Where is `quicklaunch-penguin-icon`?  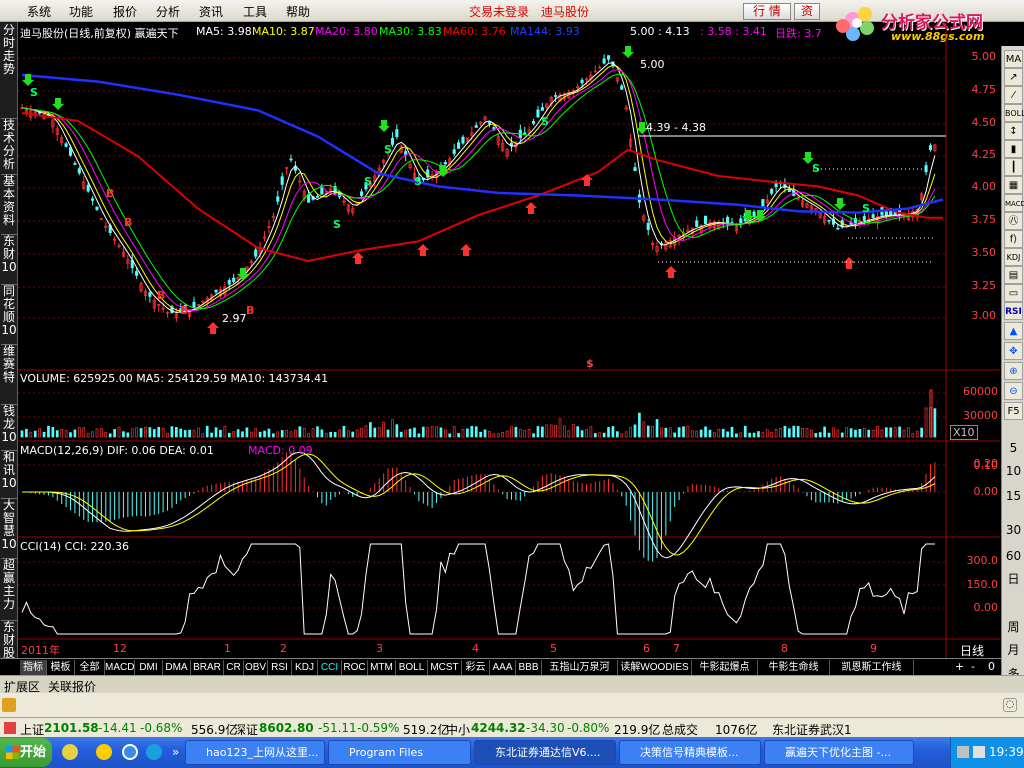 quicklaunch-penguin-icon is located at coordinates (104, 752).